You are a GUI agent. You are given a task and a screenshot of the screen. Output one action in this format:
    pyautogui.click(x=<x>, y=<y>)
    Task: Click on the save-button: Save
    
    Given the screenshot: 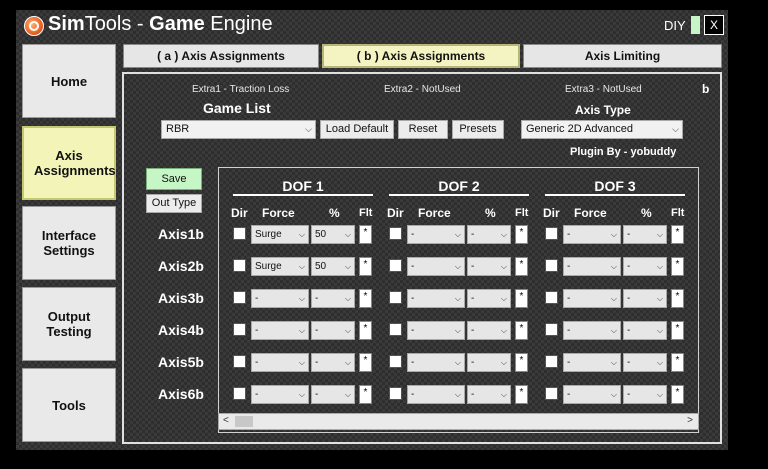 What is the action you would take?
    pyautogui.click(x=174, y=179)
    